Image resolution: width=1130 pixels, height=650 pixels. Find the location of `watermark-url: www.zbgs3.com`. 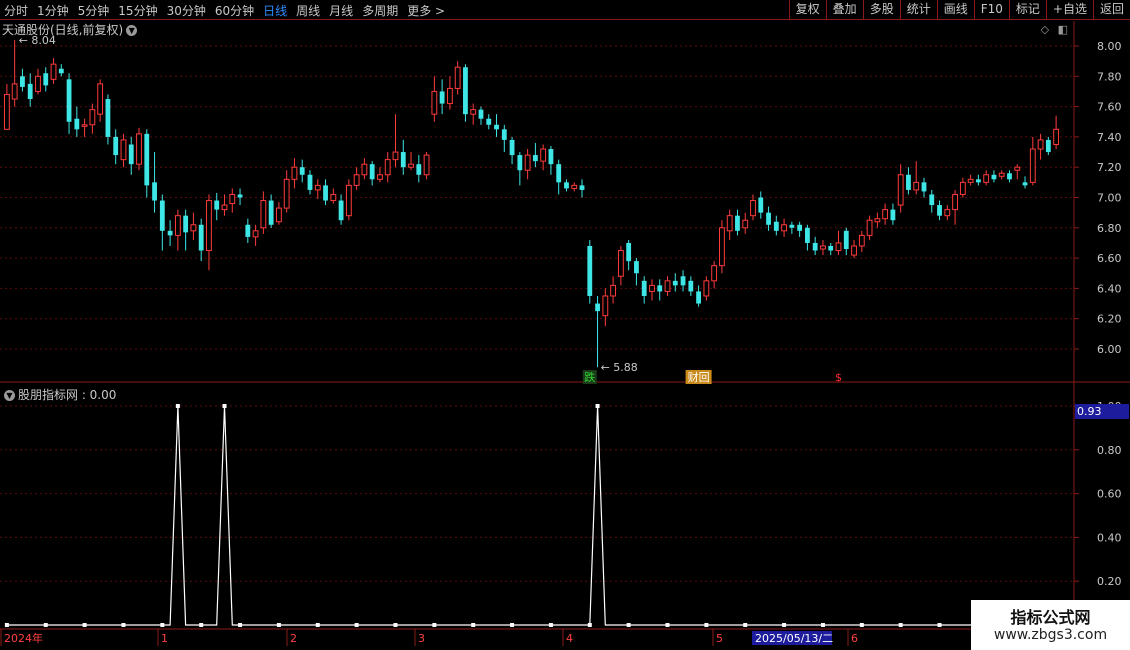

watermark-url: www.zbgs3.com is located at coordinates (1050, 635).